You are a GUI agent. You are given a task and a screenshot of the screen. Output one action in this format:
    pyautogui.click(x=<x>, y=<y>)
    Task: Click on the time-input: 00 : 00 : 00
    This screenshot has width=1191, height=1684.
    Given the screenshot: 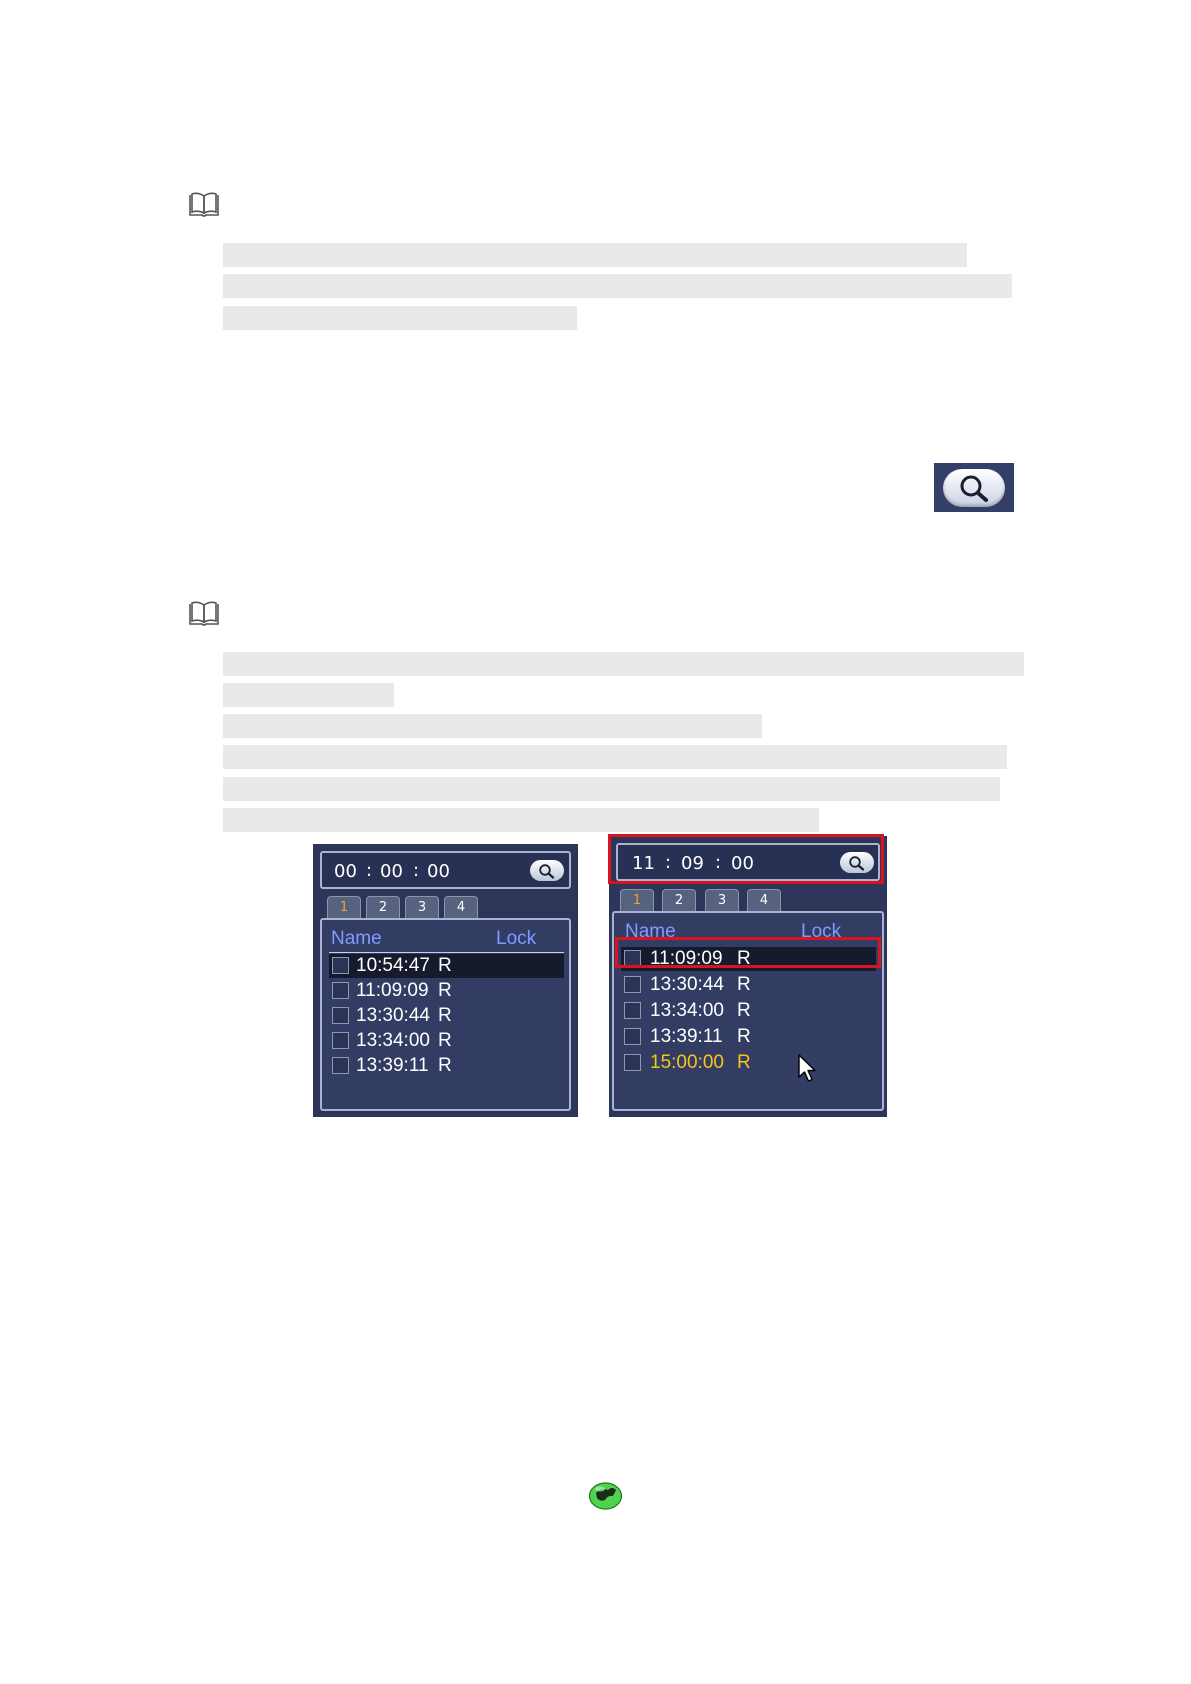 What is the action you would take?
    pyautogui.click(x=445, y=870)
    